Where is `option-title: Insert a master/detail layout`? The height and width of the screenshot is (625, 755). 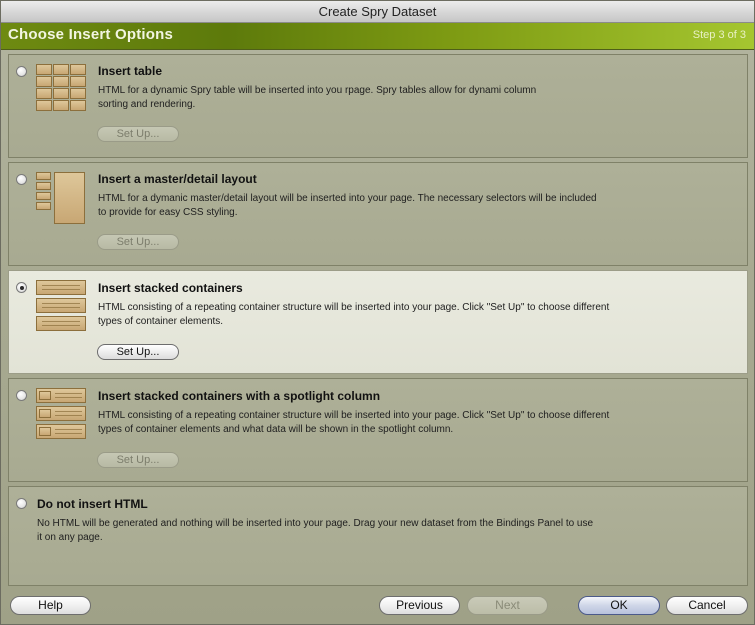 option-title: Insert a master/detail layout is located at coordinates (177, 179).